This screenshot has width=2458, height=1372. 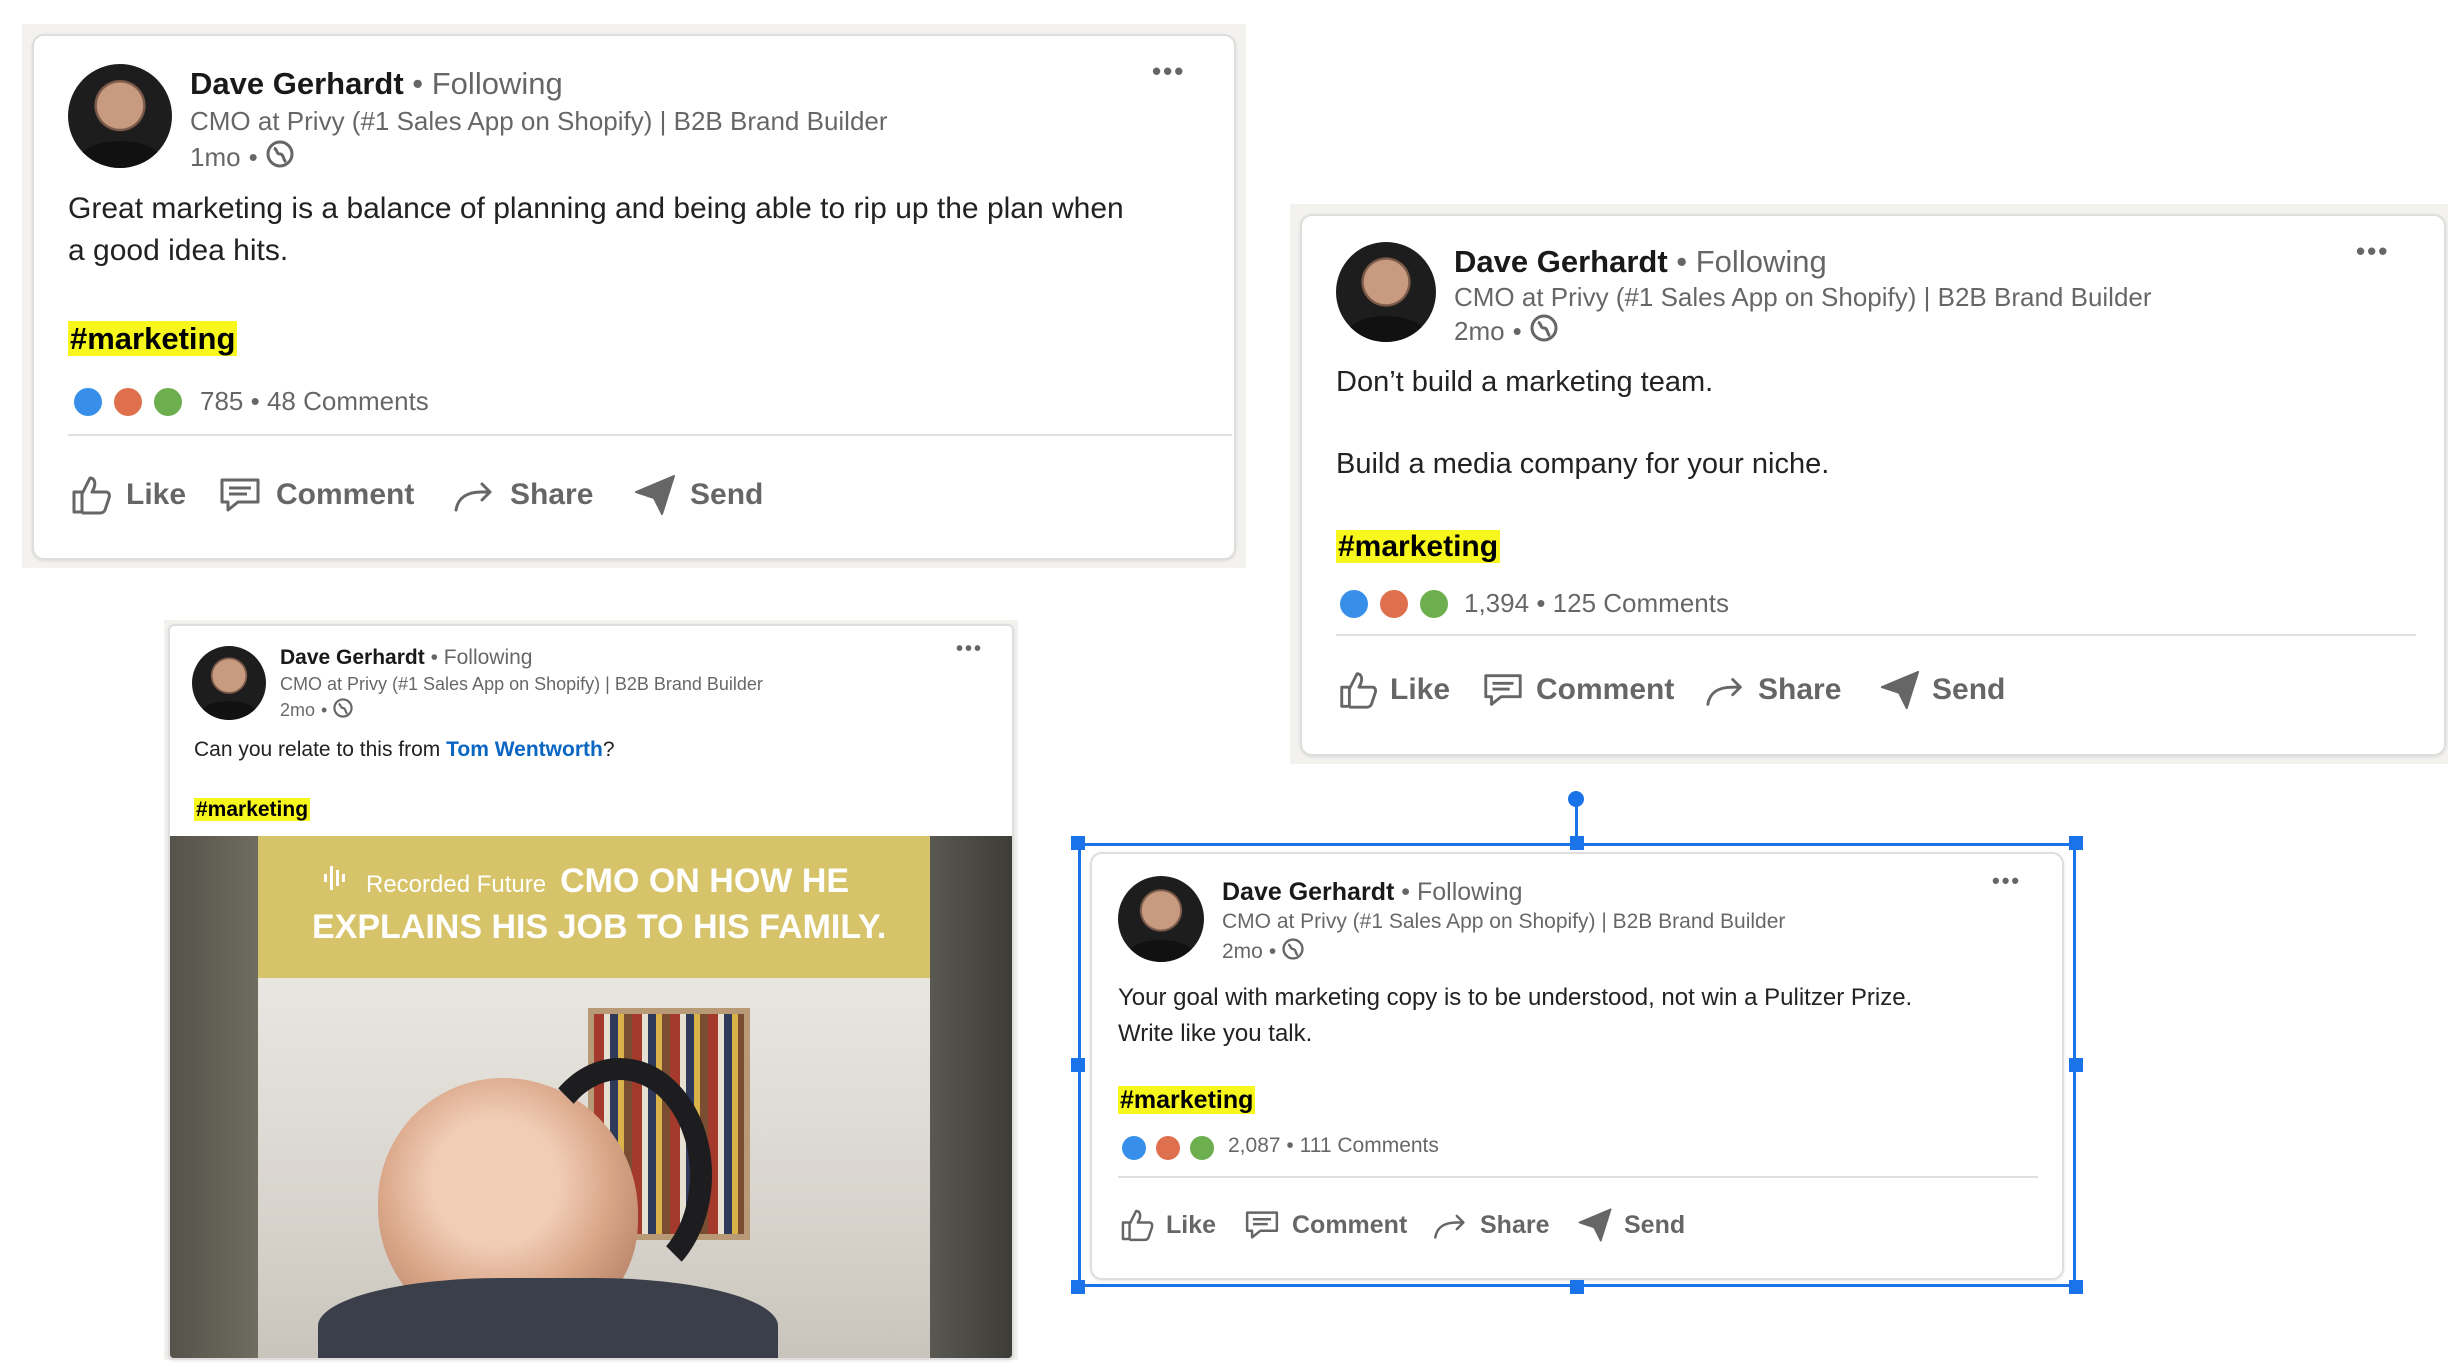 I want to click on resize-handle-top-left, so click(x=1078, y=843).